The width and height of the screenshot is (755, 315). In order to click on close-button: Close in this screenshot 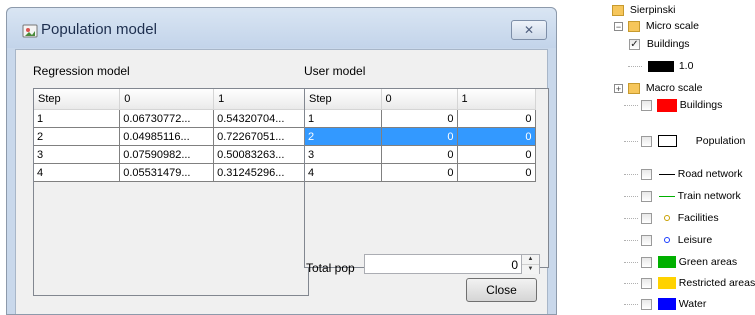, I will do `click(501, 290)`.